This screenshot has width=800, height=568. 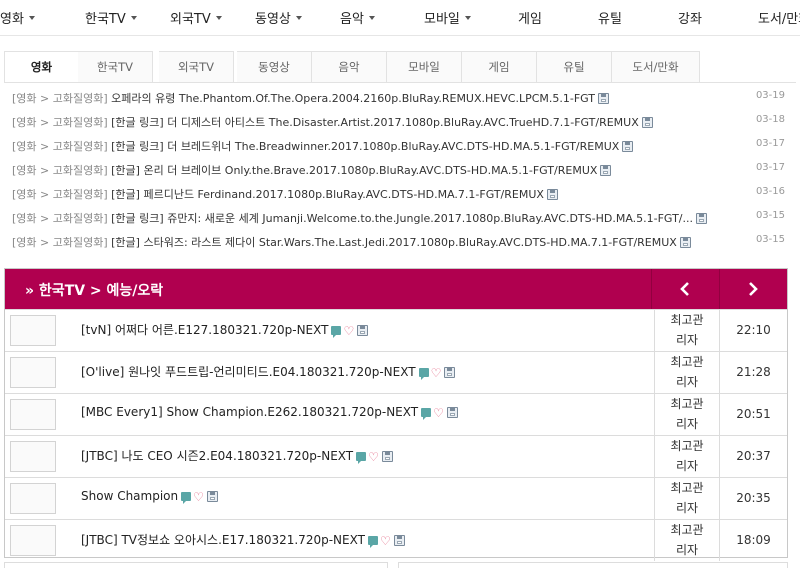 What do you see at coordinates (400, 18) in the screenshot?
I see `top-navigation: 영화 한국TV 외국TV 동영상 음악 모바일 게임 유틸 강좌 도서/만화` at bounding box center [400, 18].